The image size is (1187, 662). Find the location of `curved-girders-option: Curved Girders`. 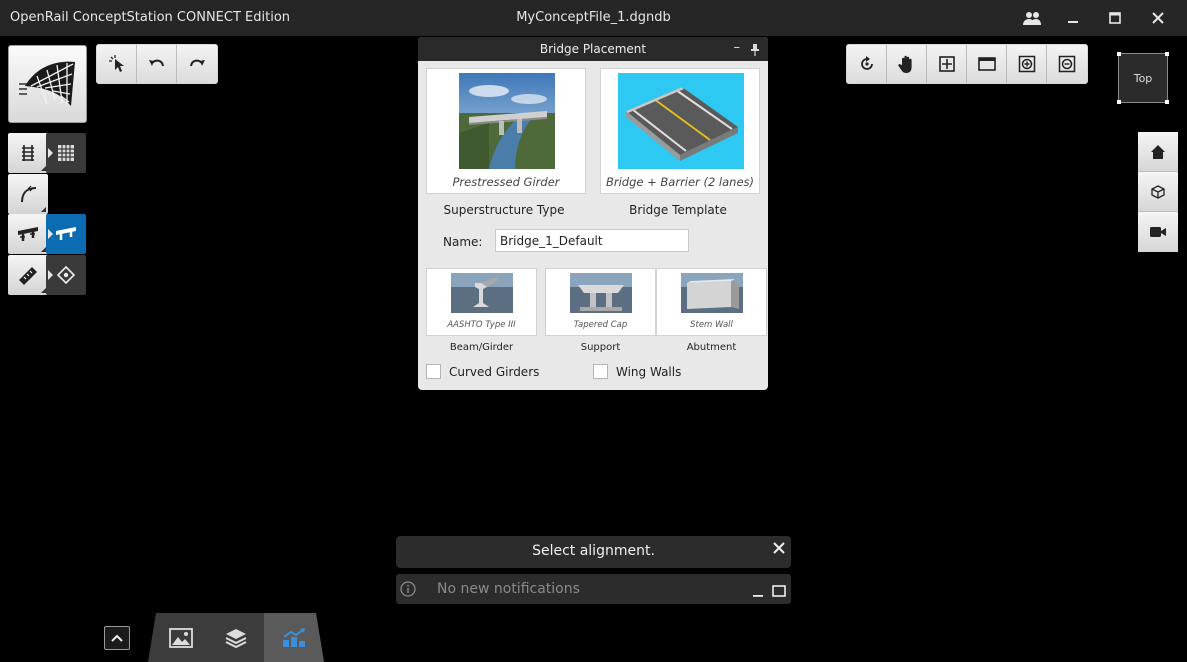

curved-girders-option: Curved Girders is located at coordinates (482, 371).